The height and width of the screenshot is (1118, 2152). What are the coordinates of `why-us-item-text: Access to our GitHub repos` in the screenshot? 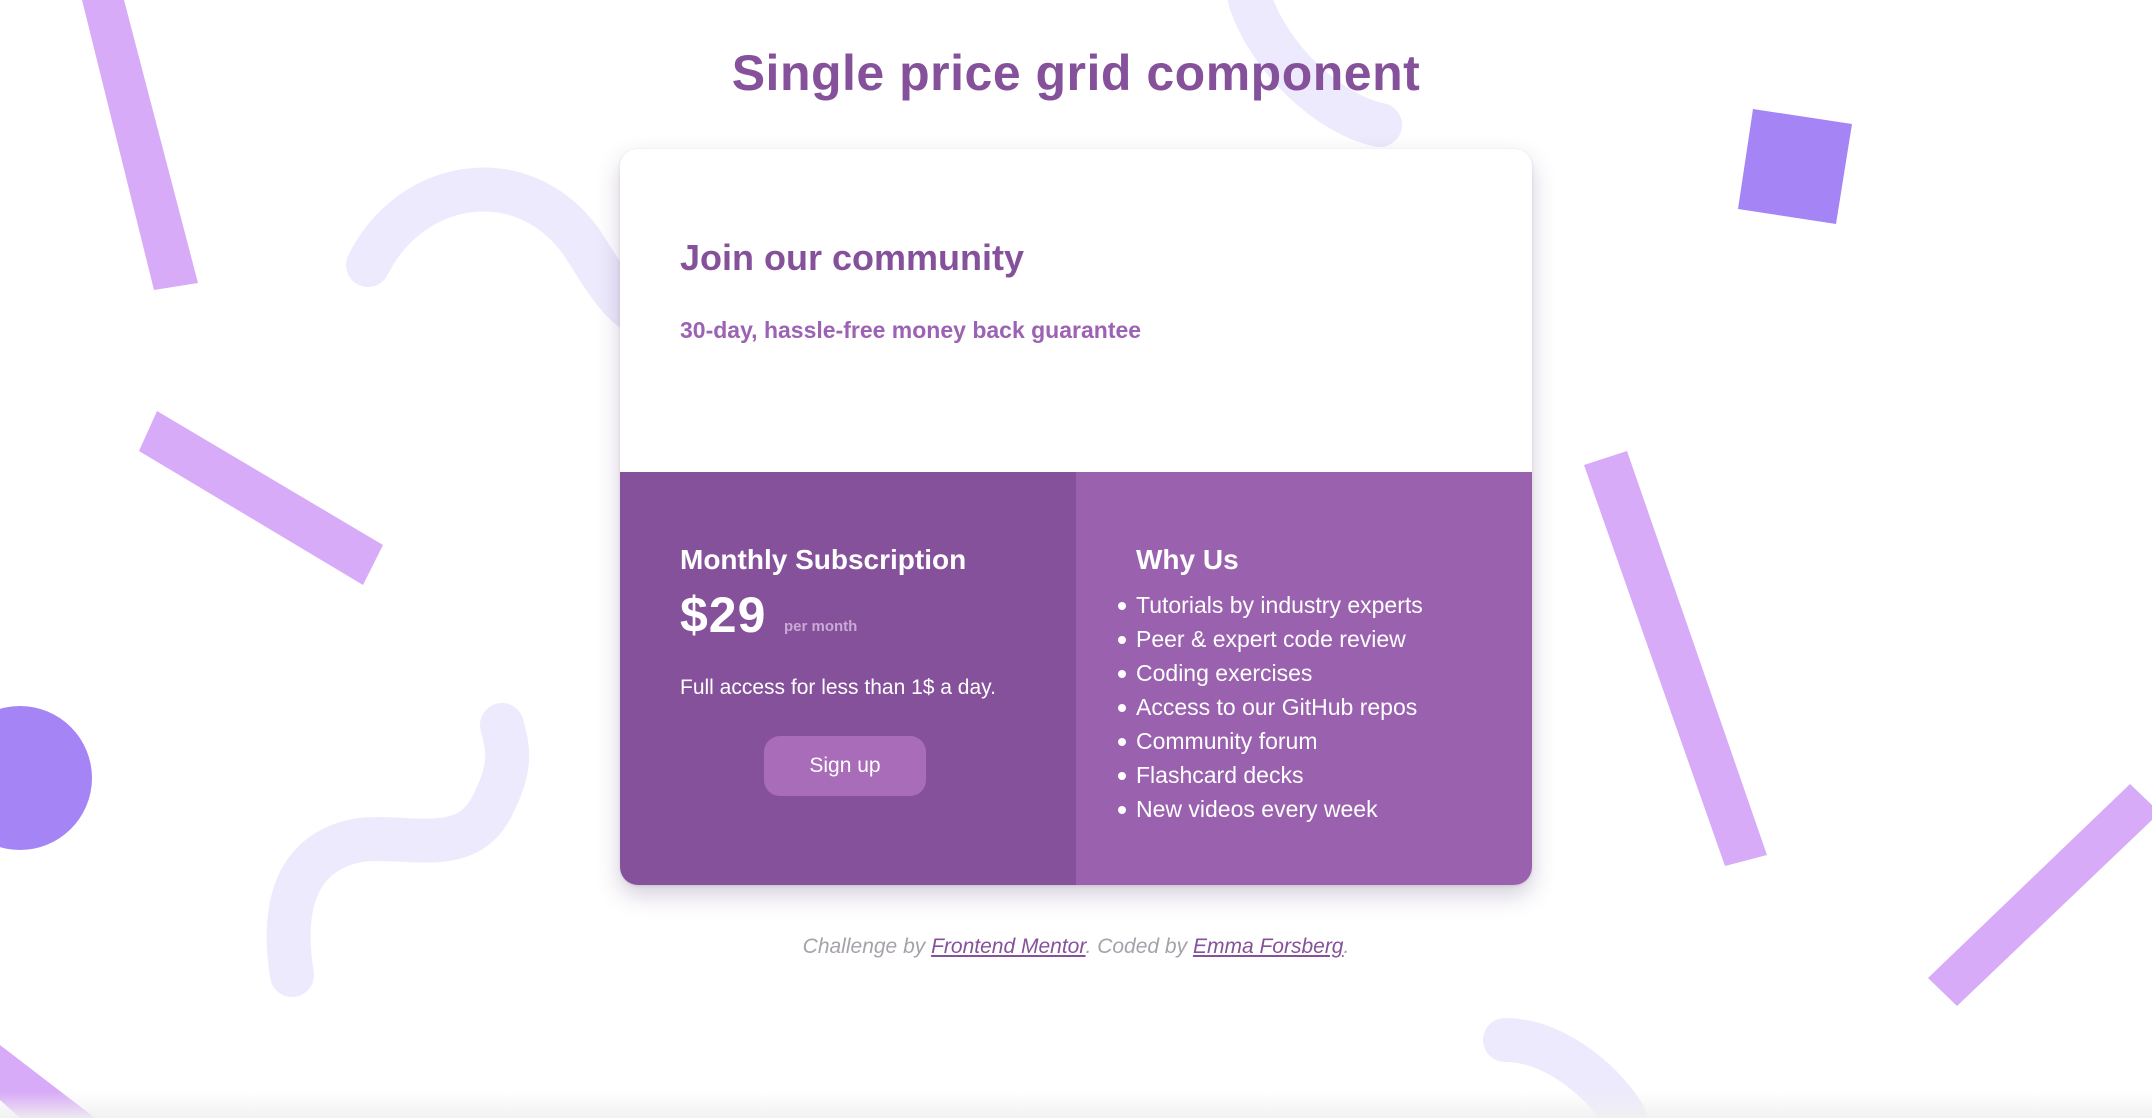 It's located at (1277, 707).